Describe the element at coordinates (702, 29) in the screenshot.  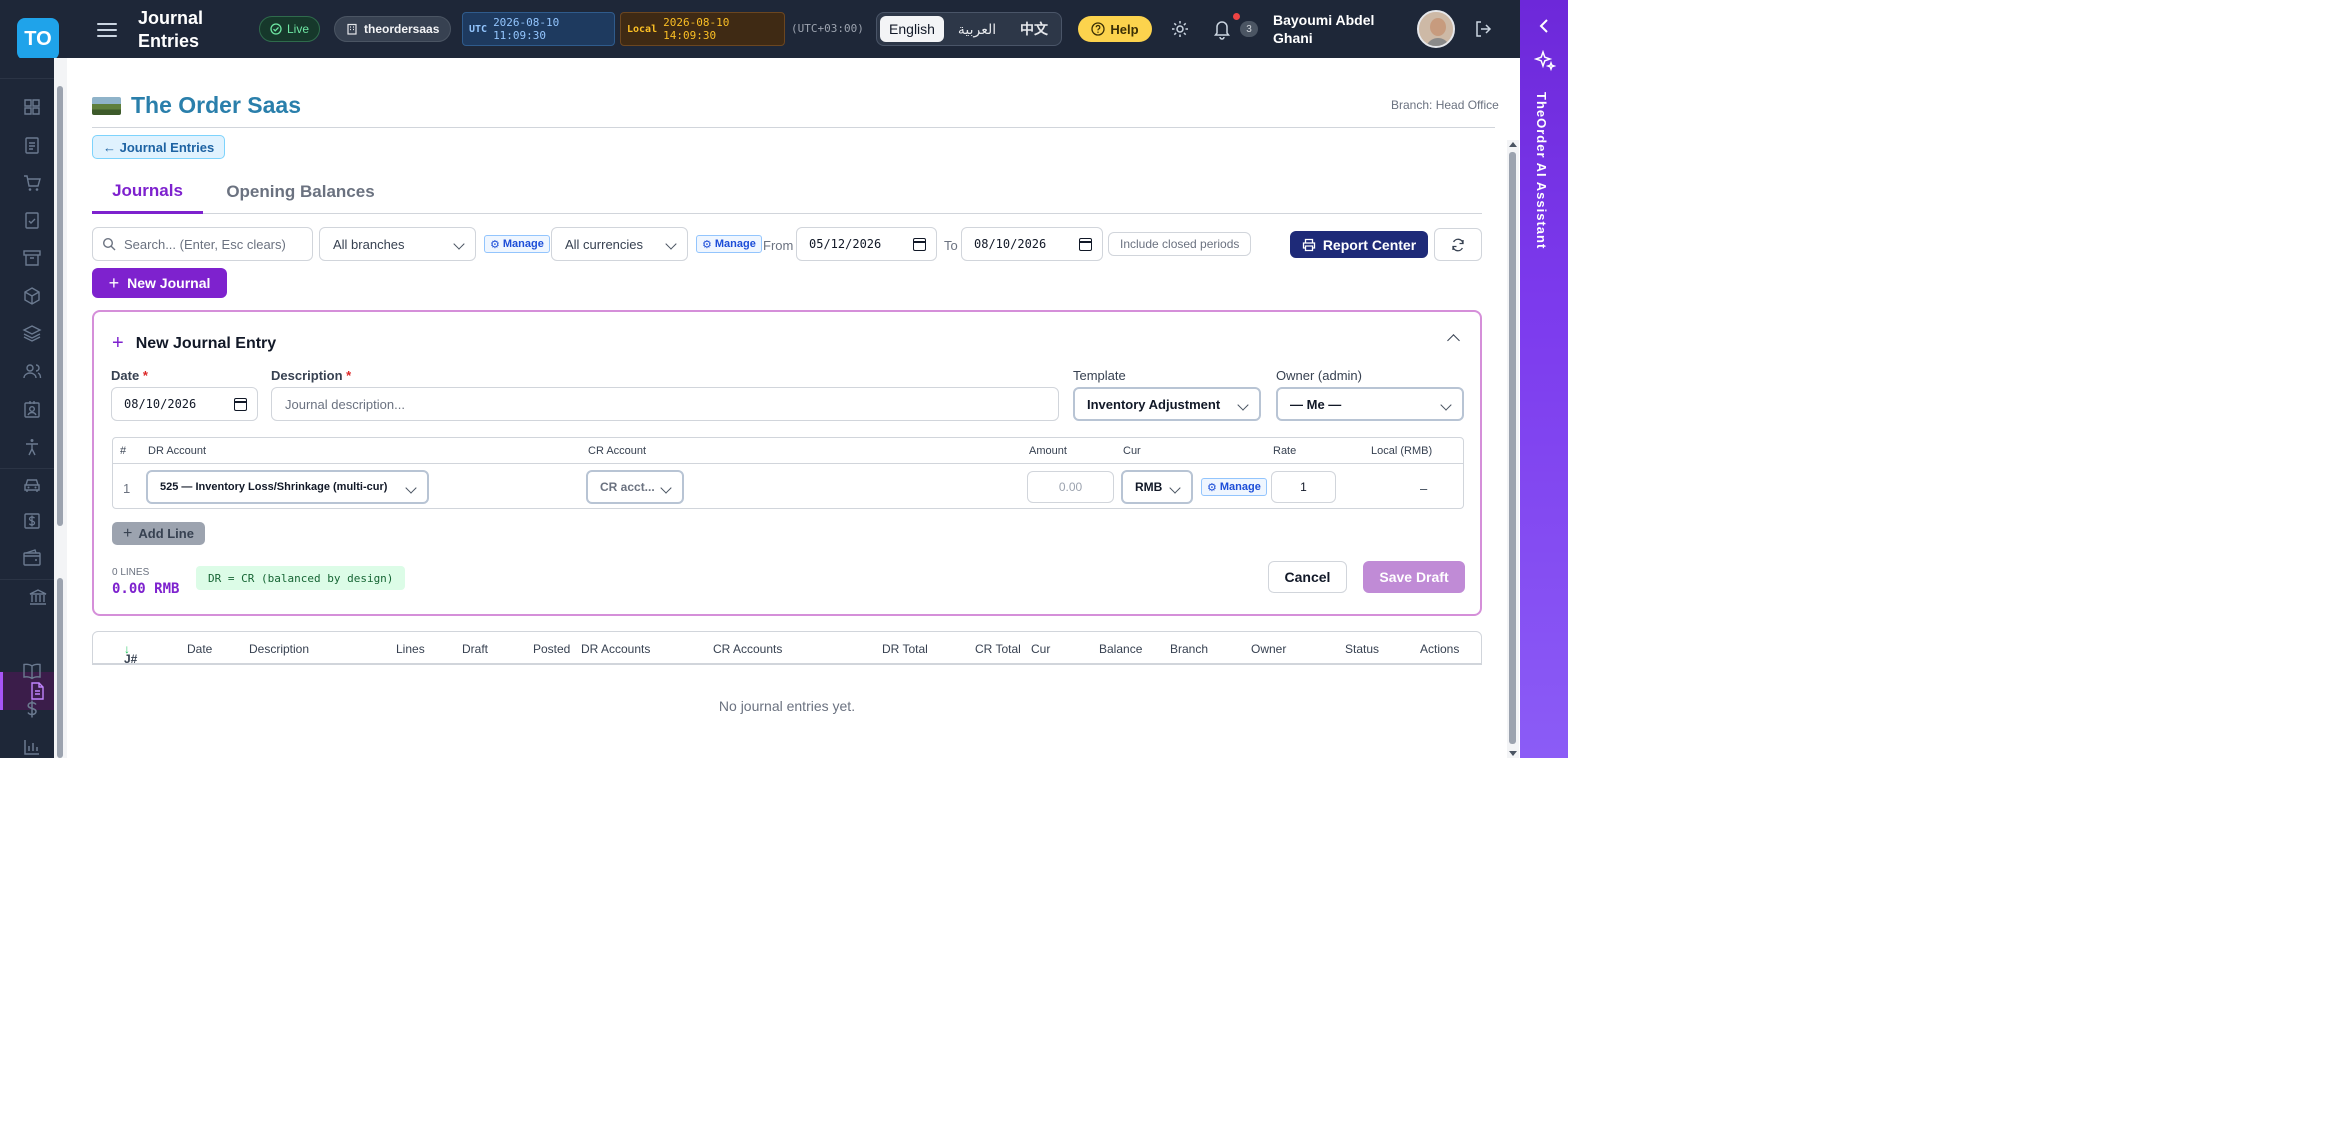
I see `local-clock: Local 2026-08-10 14:09:30` at that location.